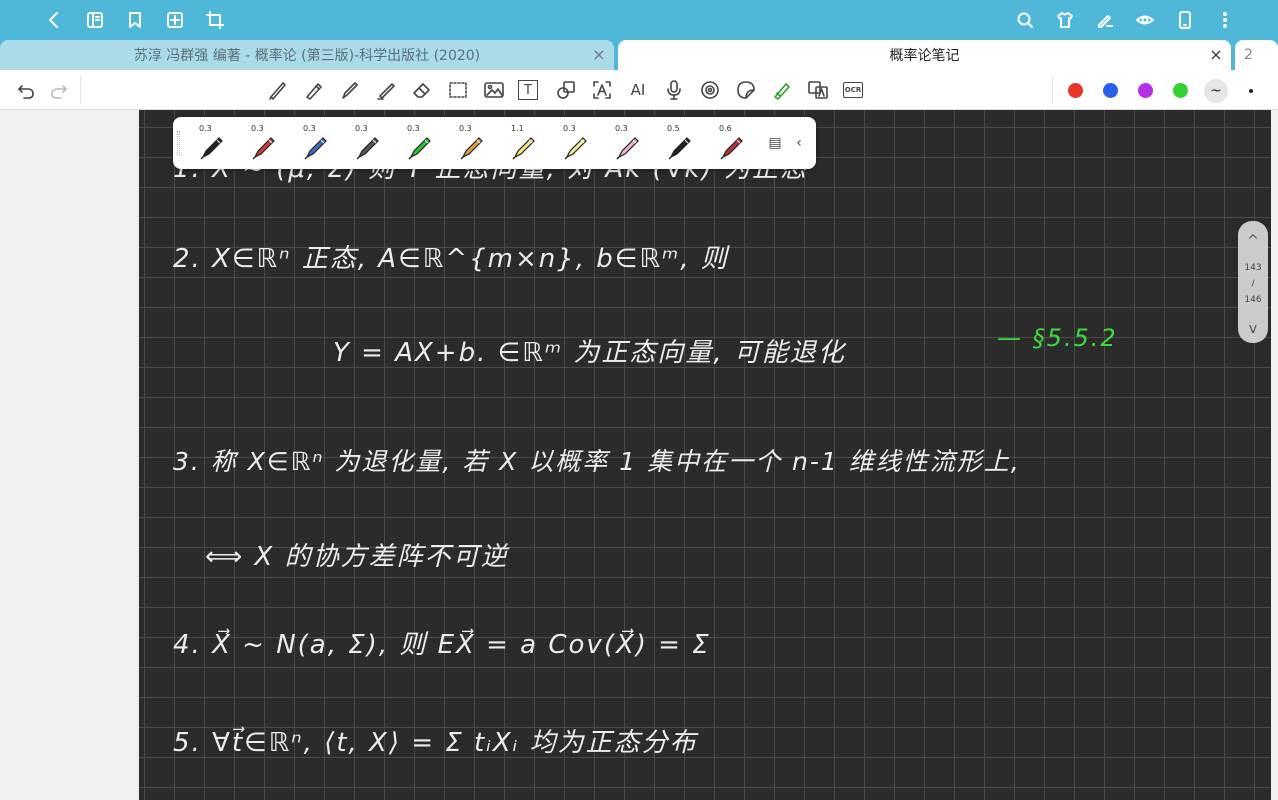 This screenshot has width=1278, height=800. I want to click on pen-settings-icon, so click(1105, 20).